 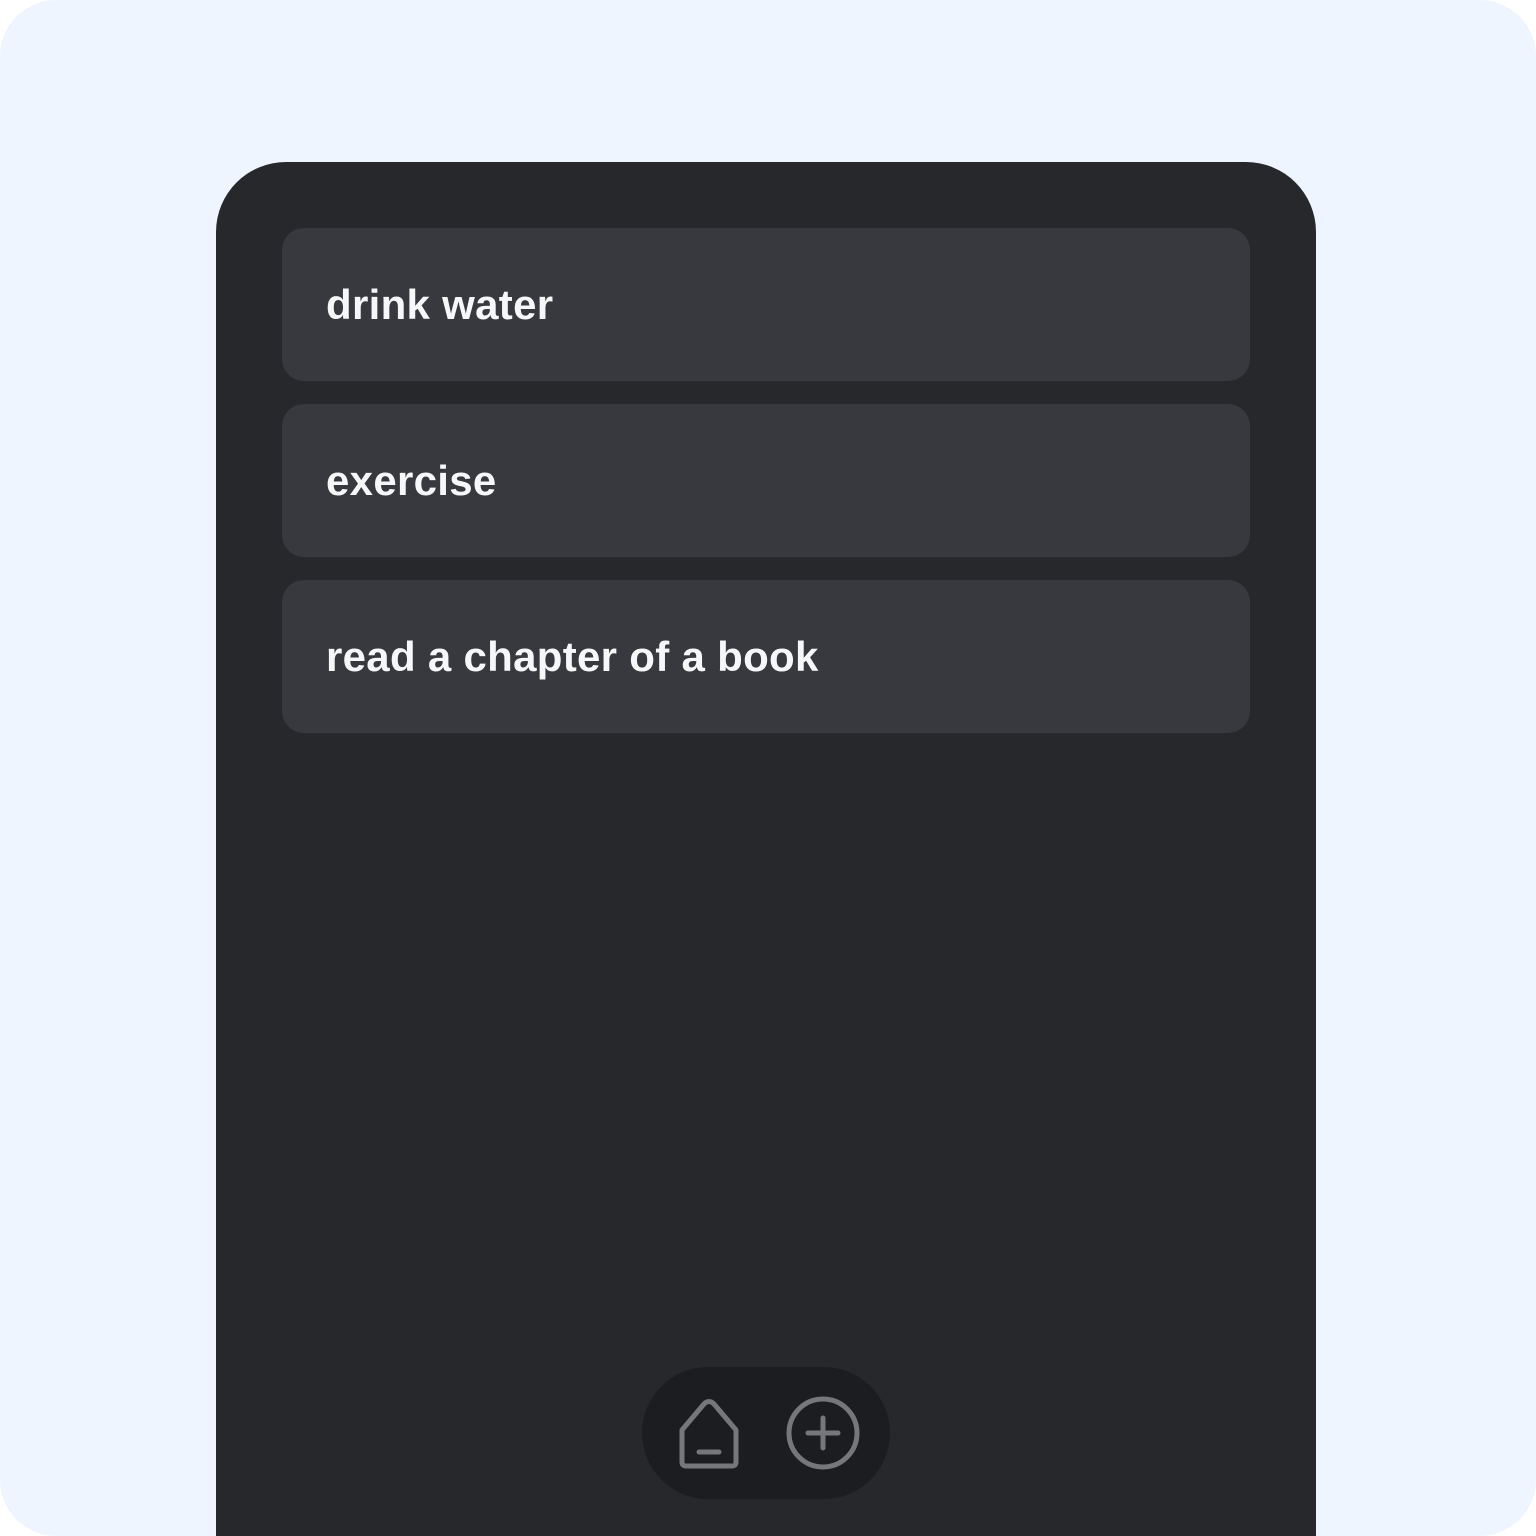 I want to click on task-label: drink water, so click(x=440, y=304).